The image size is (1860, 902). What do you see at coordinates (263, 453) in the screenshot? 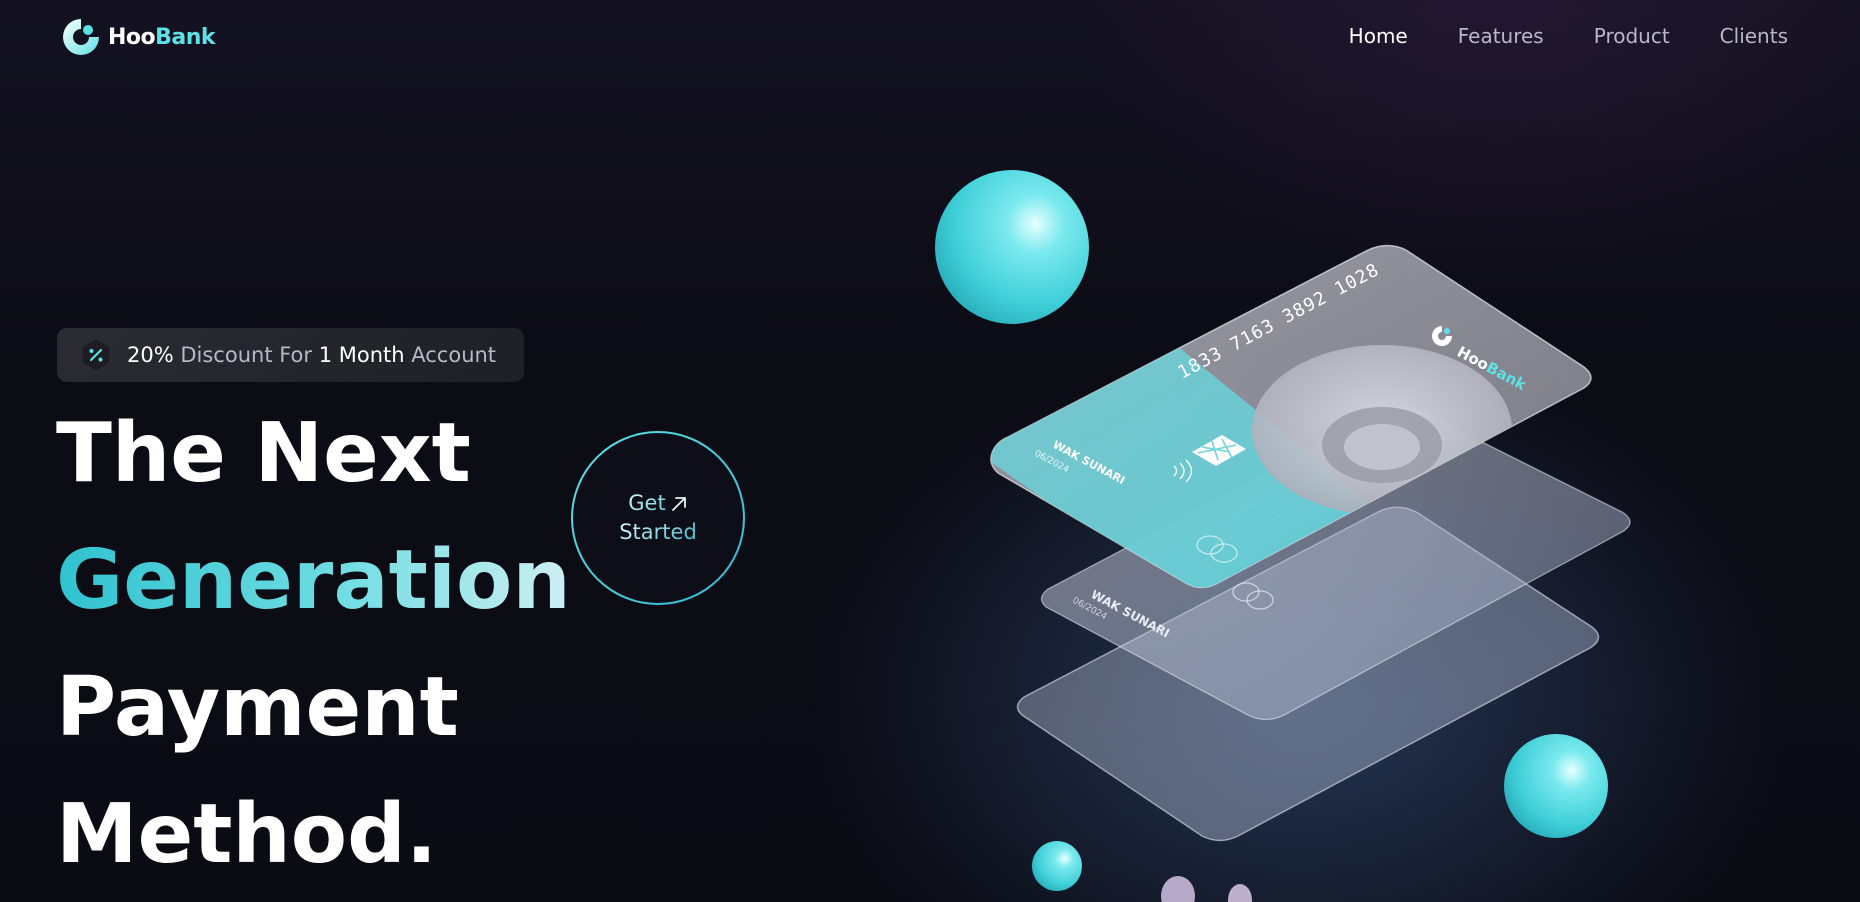
I see `headline-line-1: The Next` at bounding box center [263, 453].